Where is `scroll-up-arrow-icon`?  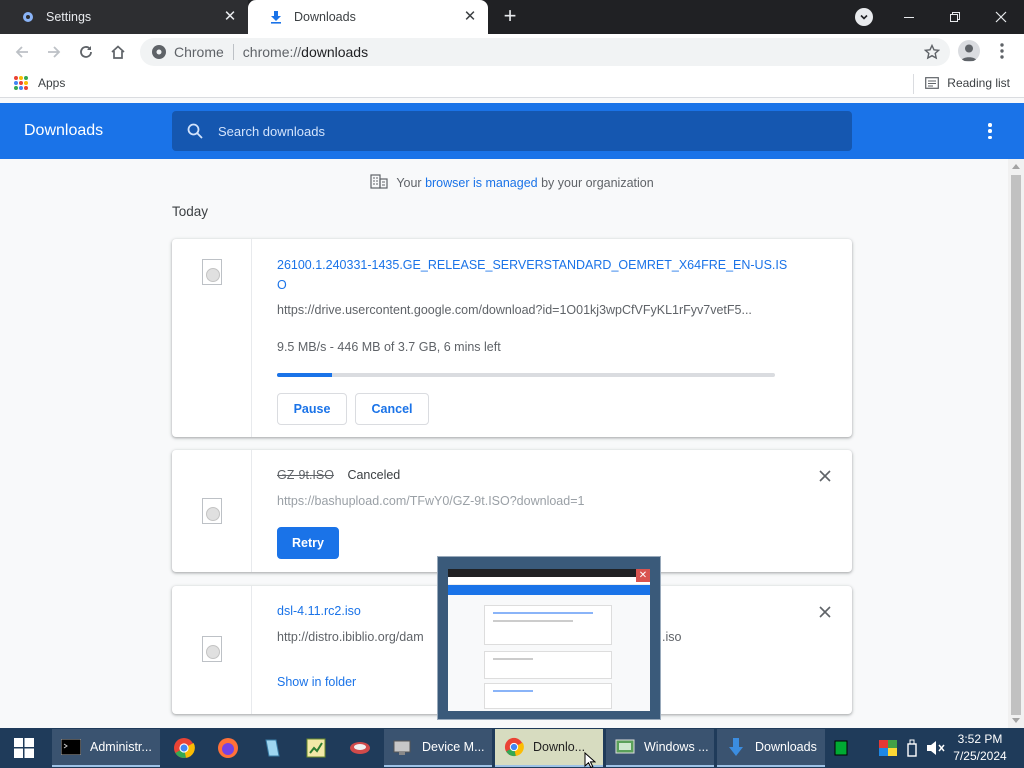
scroll-up-arrow-icon is located at coordinates (1016, 166).